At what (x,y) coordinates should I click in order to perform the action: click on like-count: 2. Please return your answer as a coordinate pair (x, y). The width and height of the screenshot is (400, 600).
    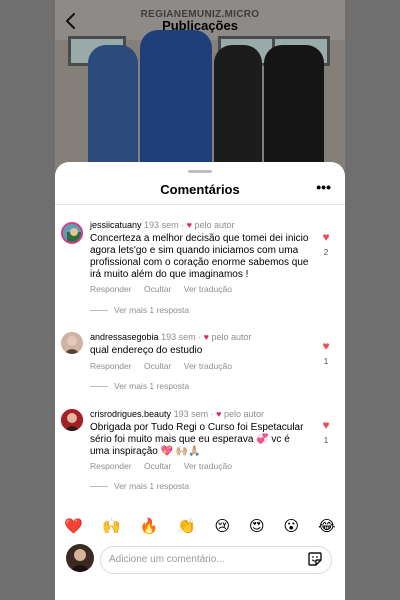
    Looking at the image, I should click on (326, 252).